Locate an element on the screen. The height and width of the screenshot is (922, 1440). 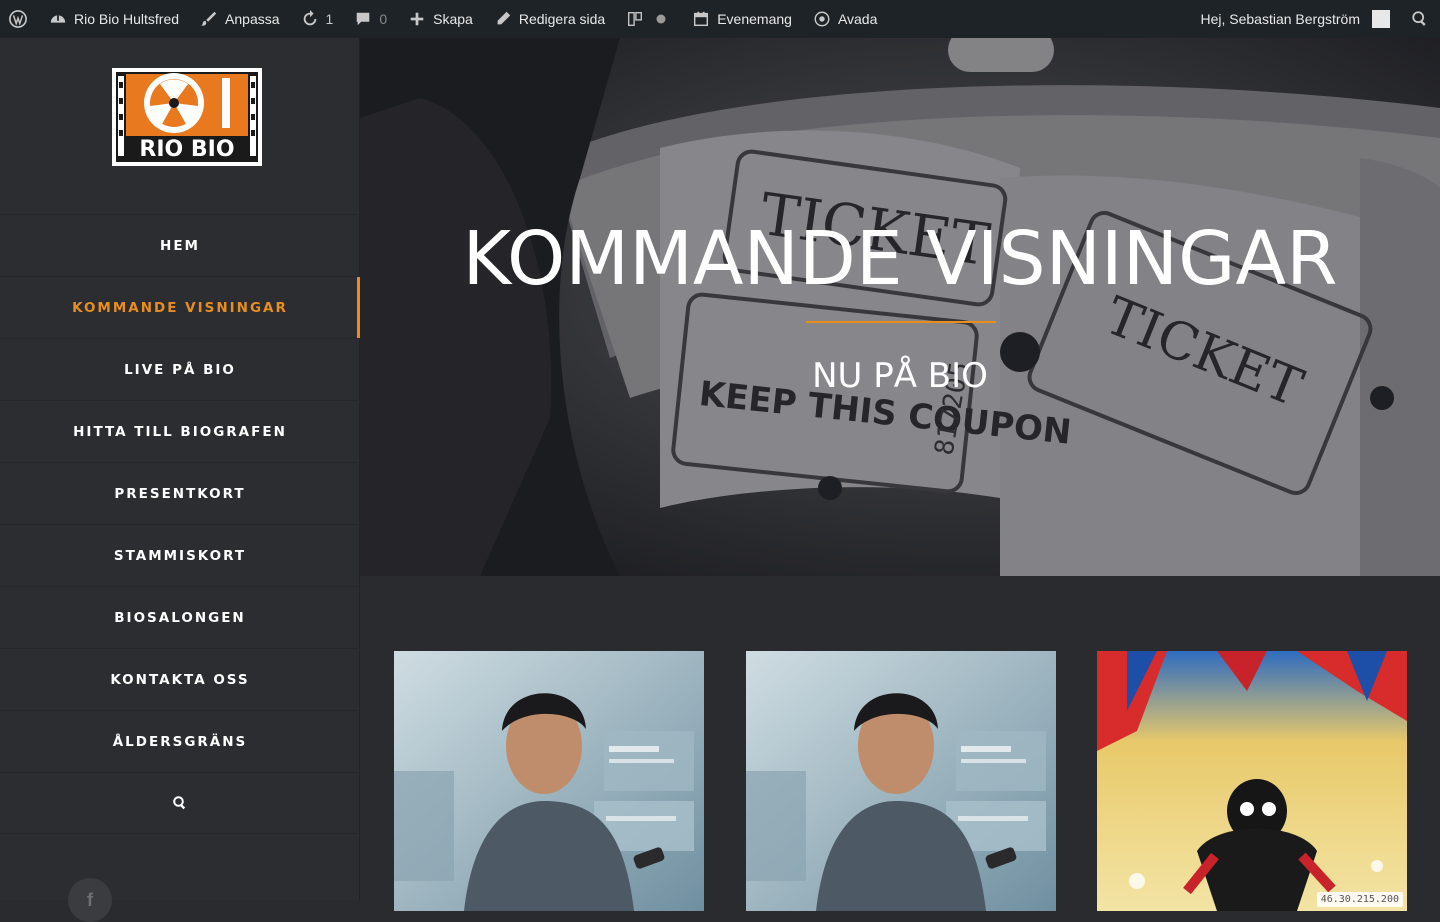
updates-link: 1 is located at coordinates (317, 19).